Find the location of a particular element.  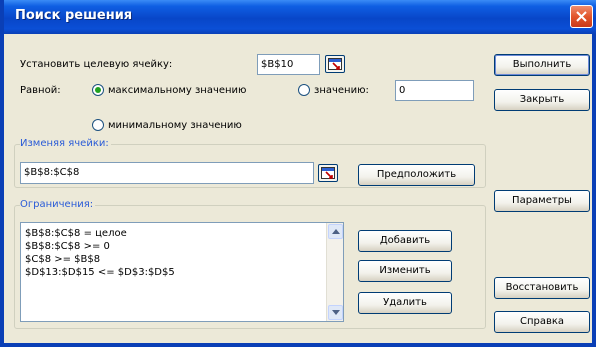

scroll-down-button is located at coordinates (335, 312).